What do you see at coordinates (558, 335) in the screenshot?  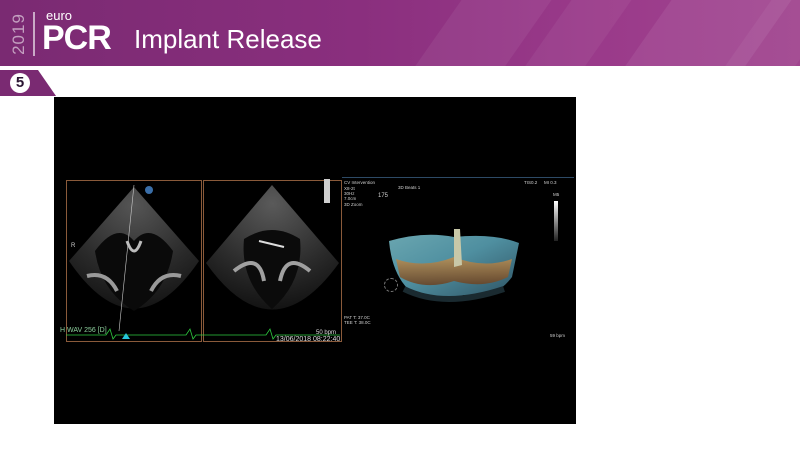 I see `heart-rate-right: 59 bpm` at bounding box center [558, 335].